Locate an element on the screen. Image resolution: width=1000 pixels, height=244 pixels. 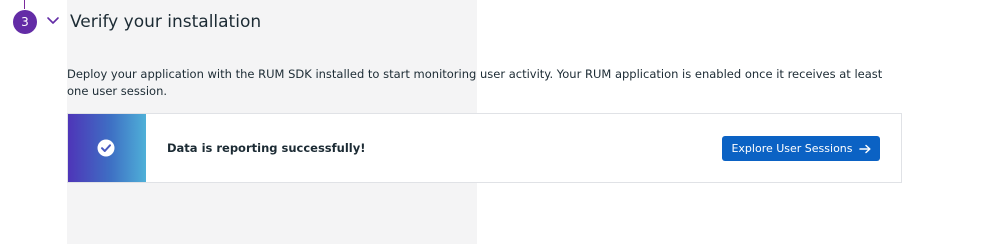
explore-button-label: Explore User Sessions is located at coordinates (792, 148).